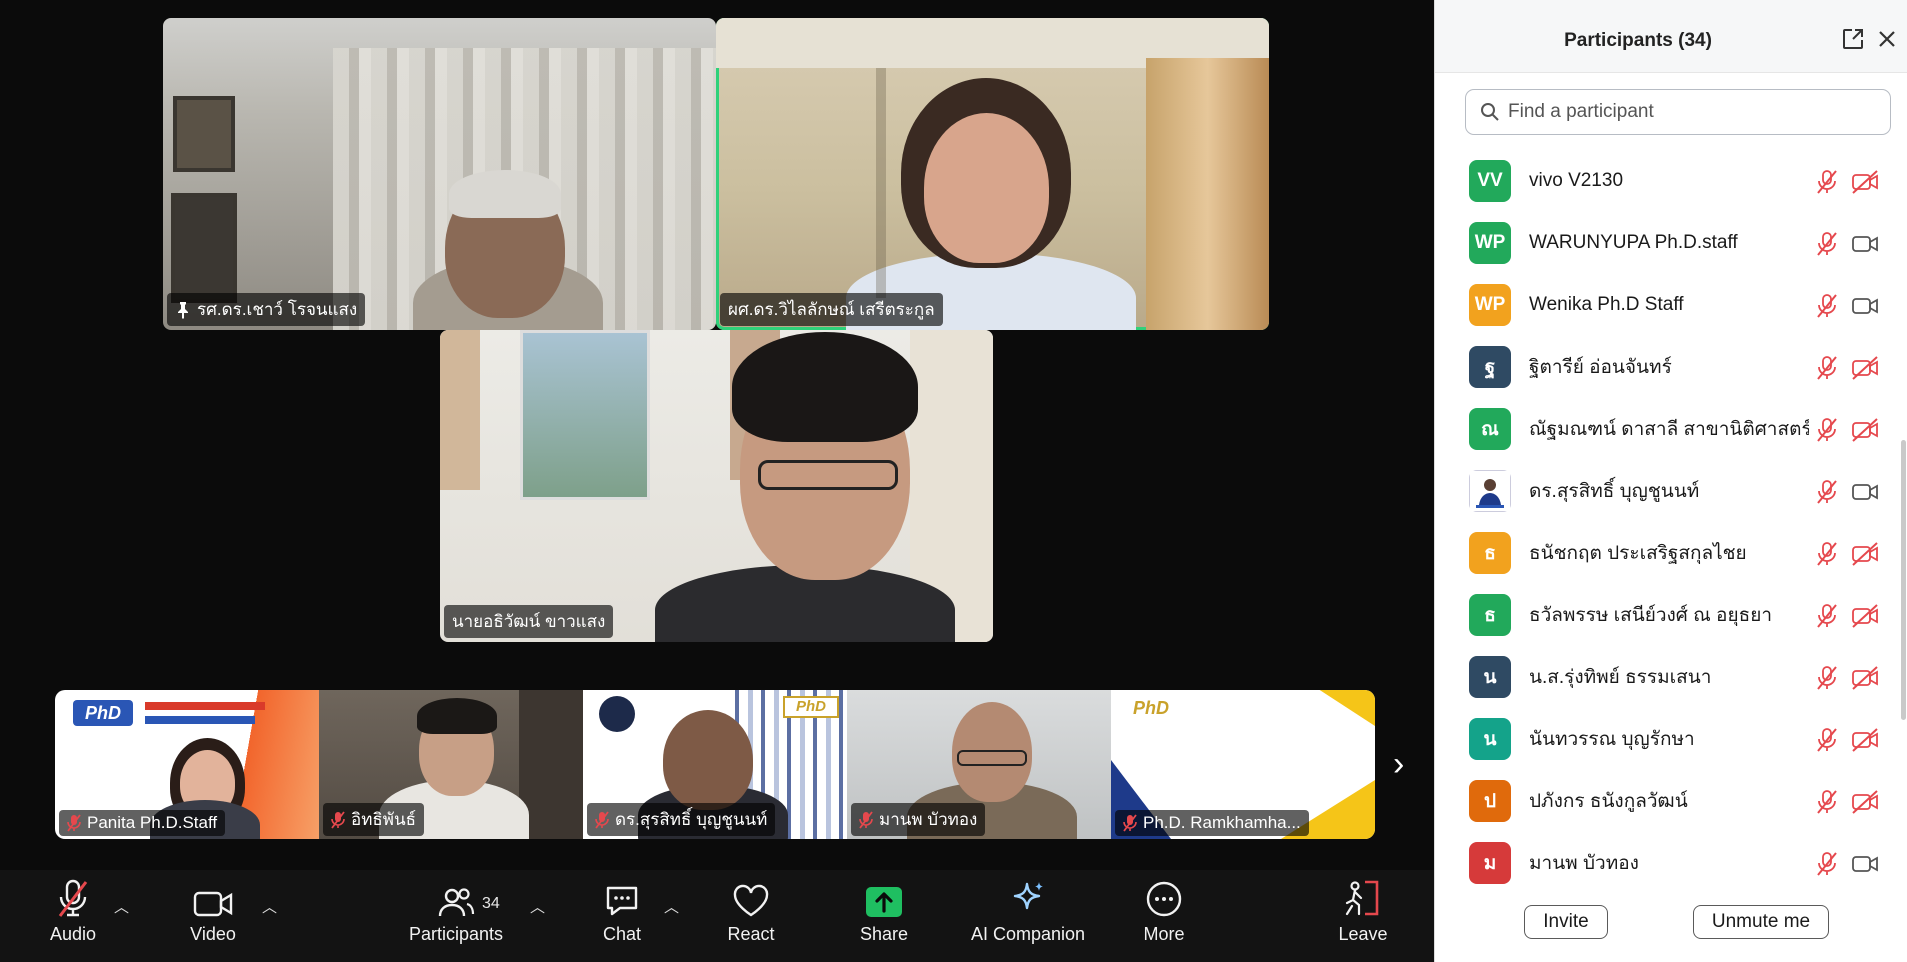  Describe the element at coordinates (1164, 934) in the screenshot. I see `more-label: More` at that location.